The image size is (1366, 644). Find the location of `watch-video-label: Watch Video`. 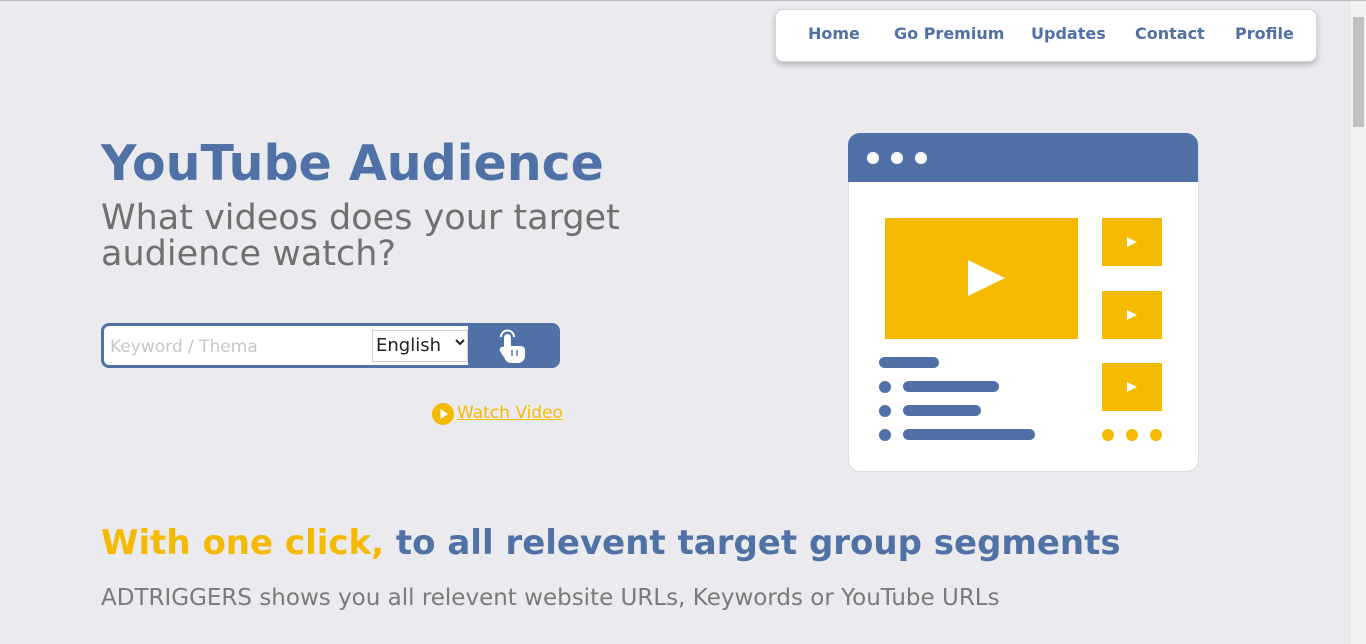

watch-video-label: Watch Video is located at coordinates (510, 413).